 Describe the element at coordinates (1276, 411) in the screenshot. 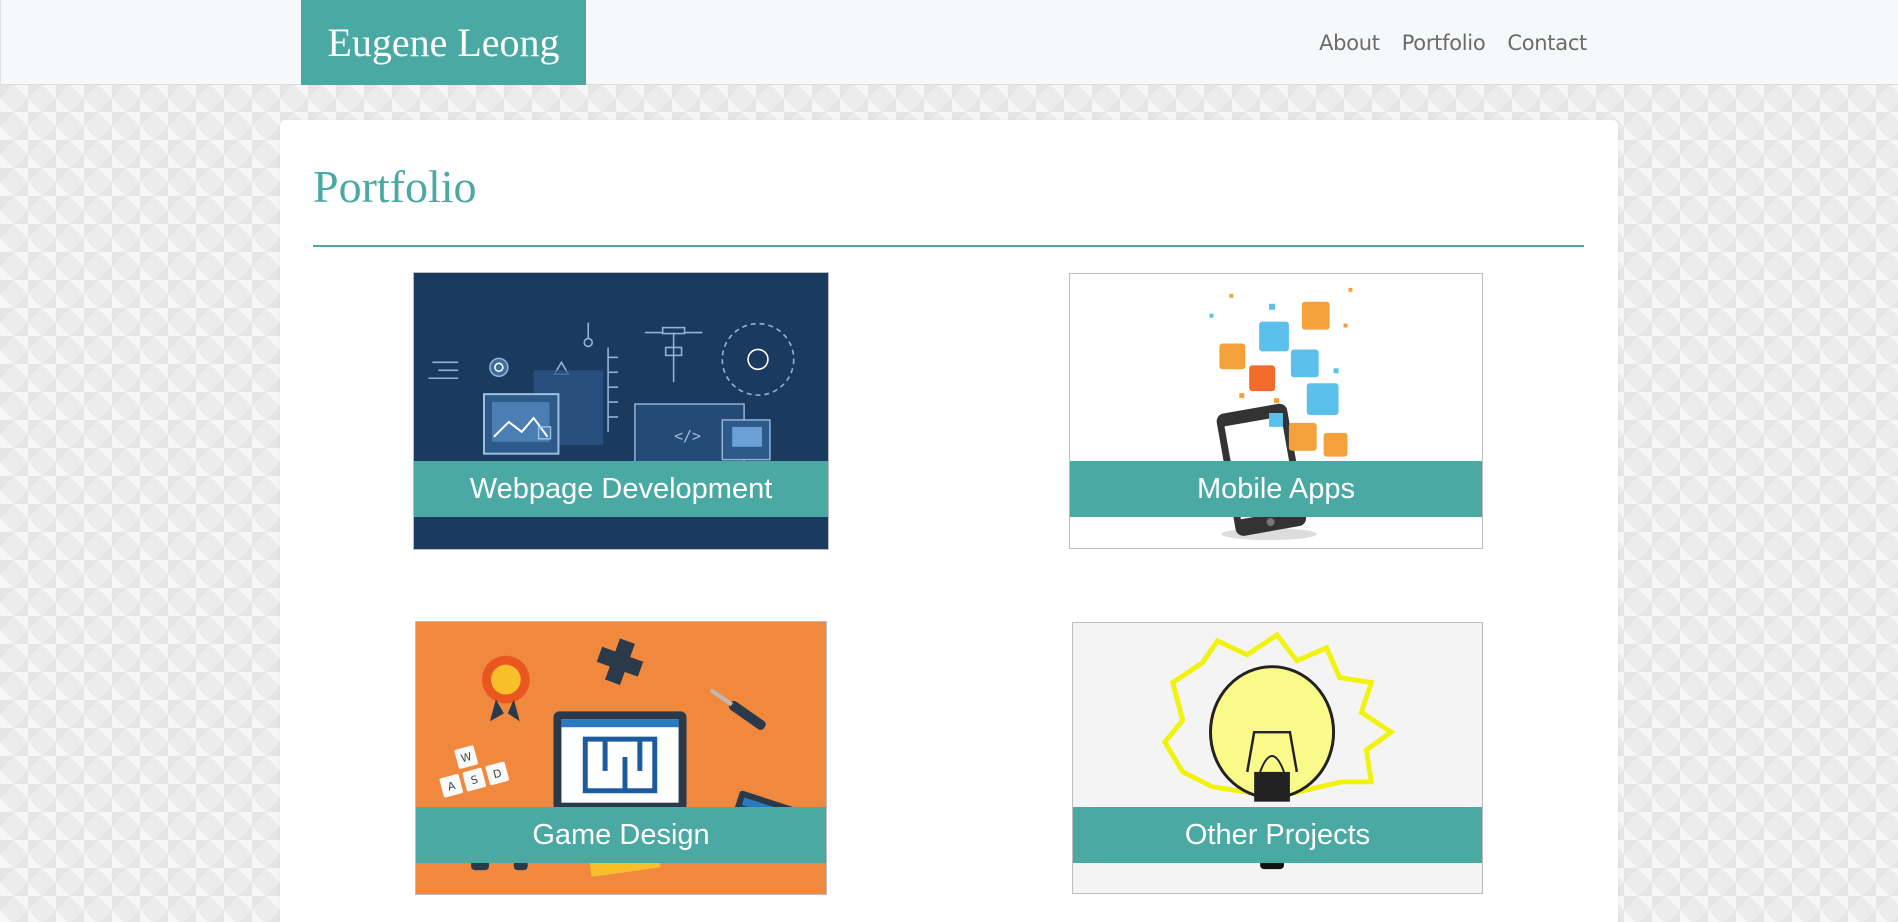

I see `card-mobile-apps: Mobile Apps` at that location.